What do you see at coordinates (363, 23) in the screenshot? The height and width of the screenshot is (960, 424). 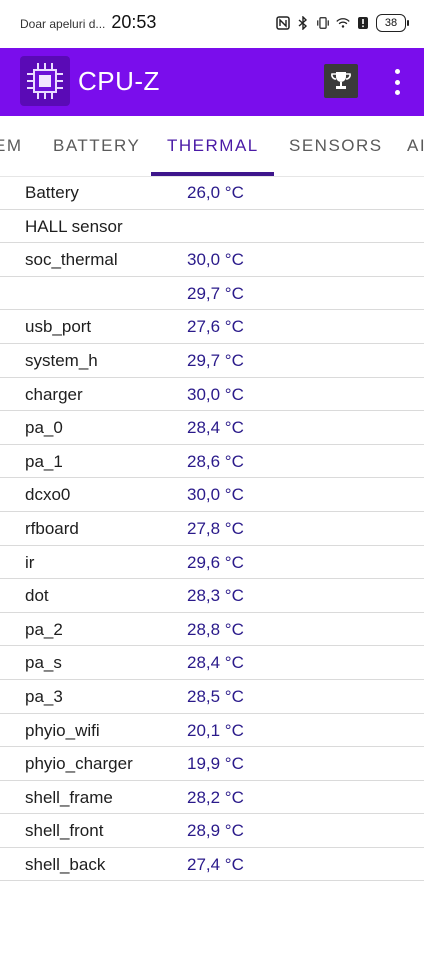 I see `alert-icon` at bounding box center [363, 23].